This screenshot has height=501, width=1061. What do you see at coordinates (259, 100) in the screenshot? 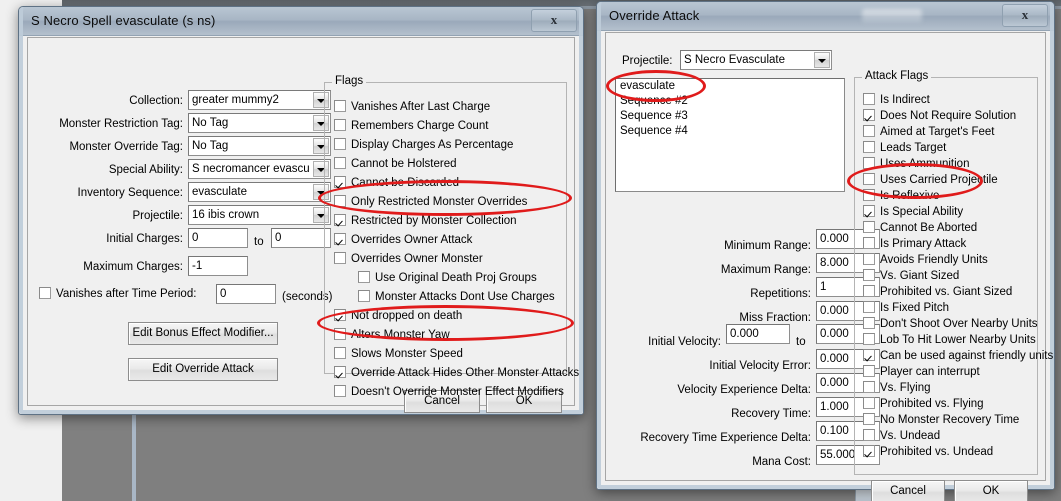
I see `collection-combo: greater mummy2` at bounding box center [259, 100].